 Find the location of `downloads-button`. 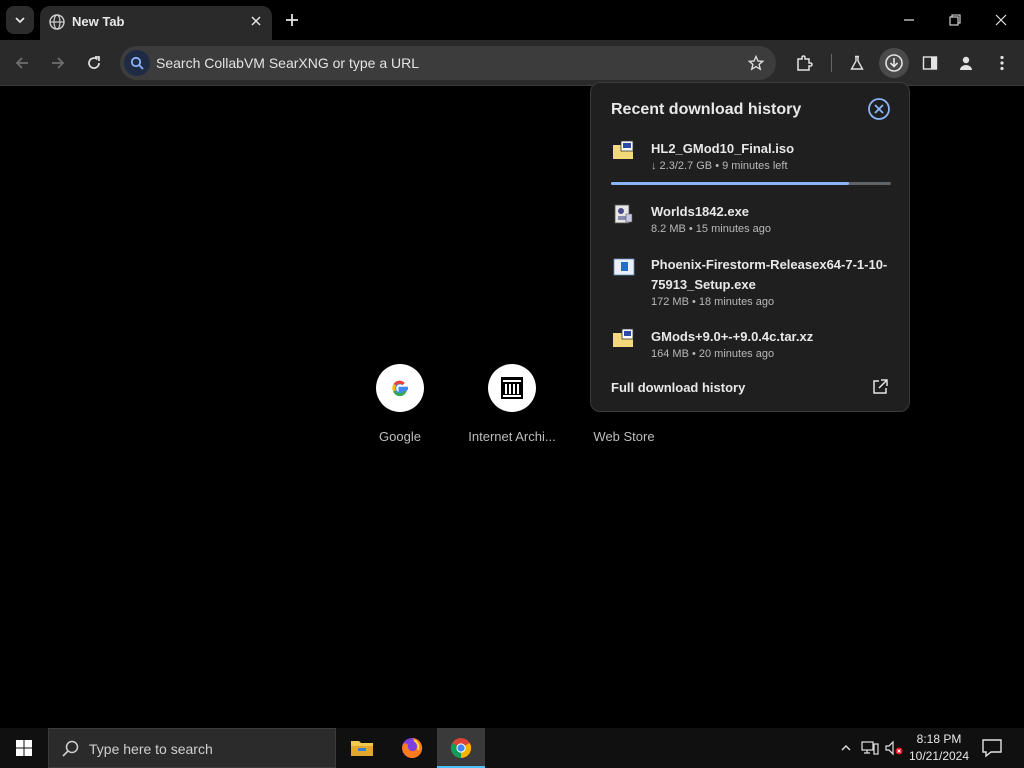

downloads-button is located at coordinates (894, 63).